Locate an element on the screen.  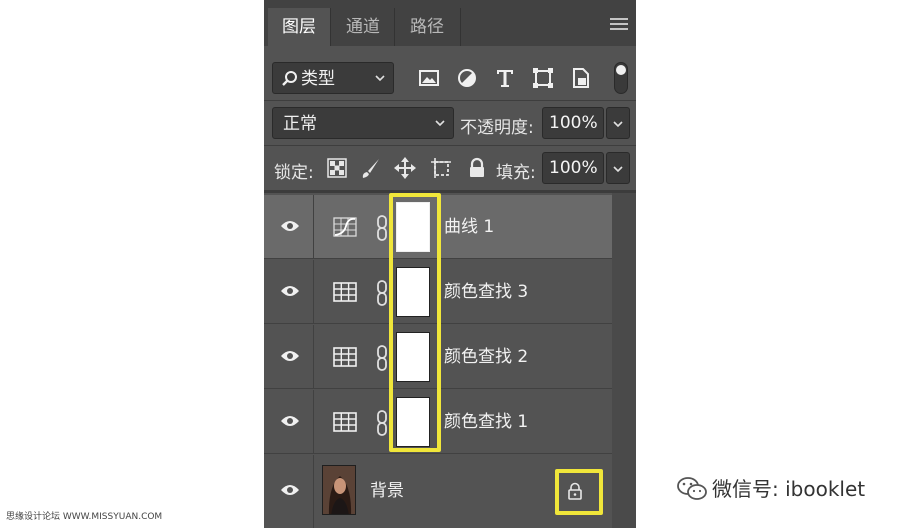
fill-label: 填充: is located at coordinates (516, 173).